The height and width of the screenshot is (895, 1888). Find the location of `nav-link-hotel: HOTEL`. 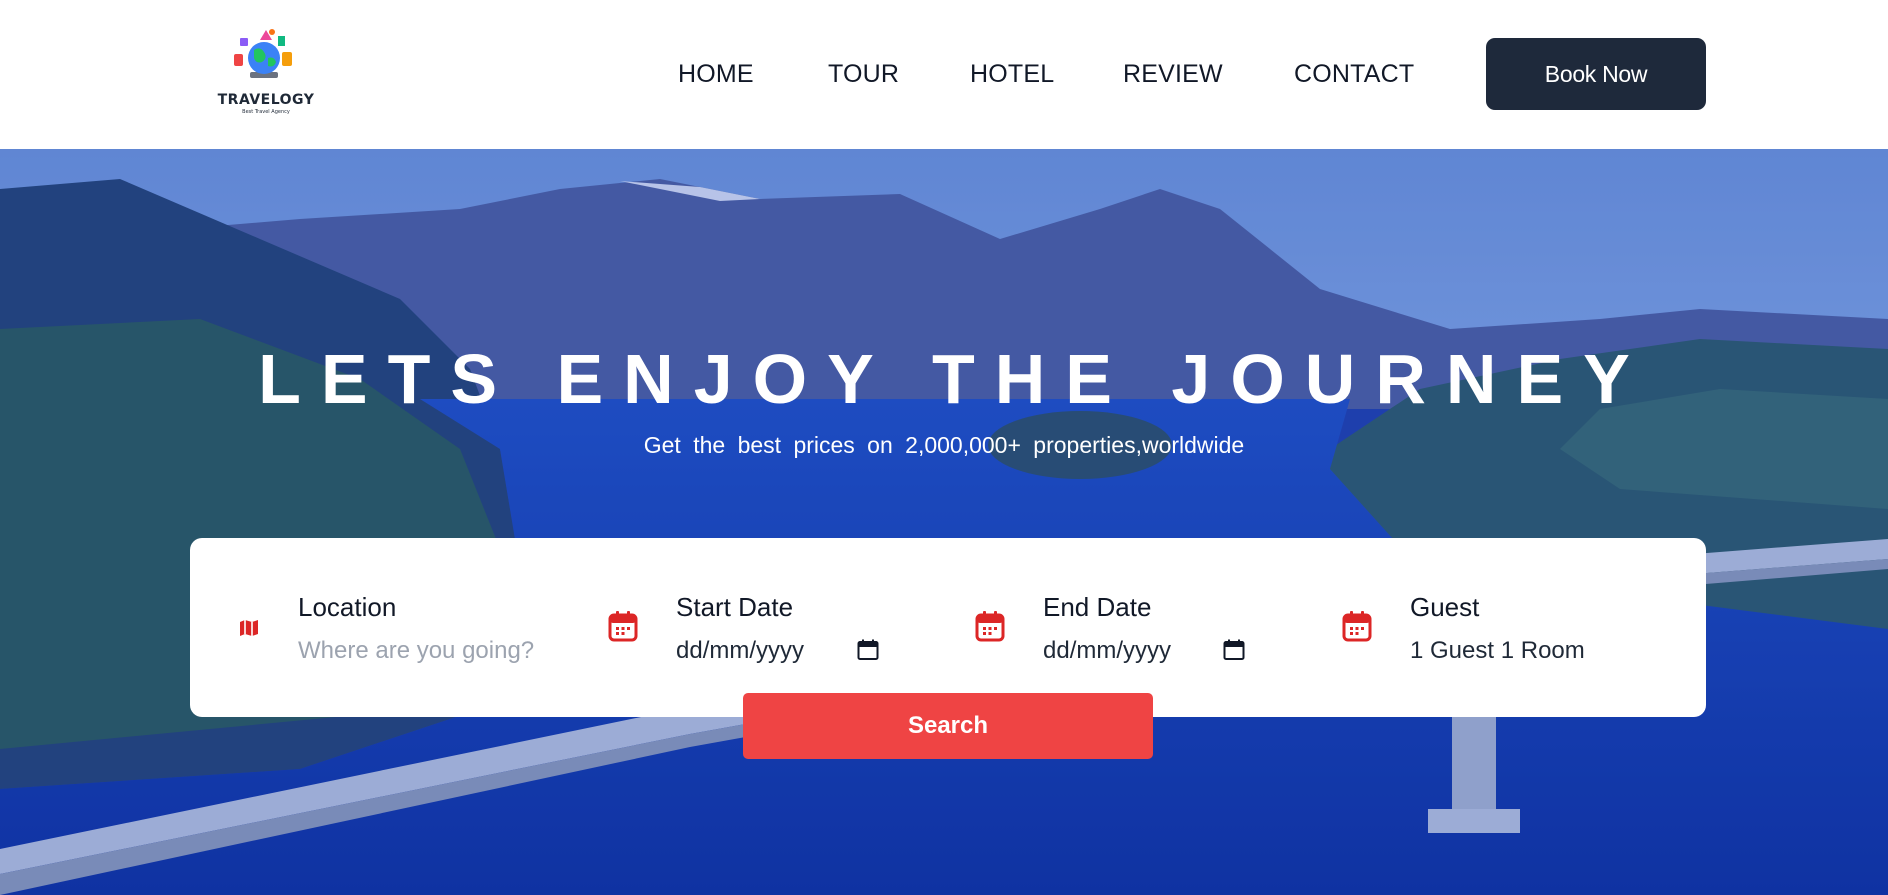

nav-link-hotel: HOTEL is located at coordinates (1012, 74).